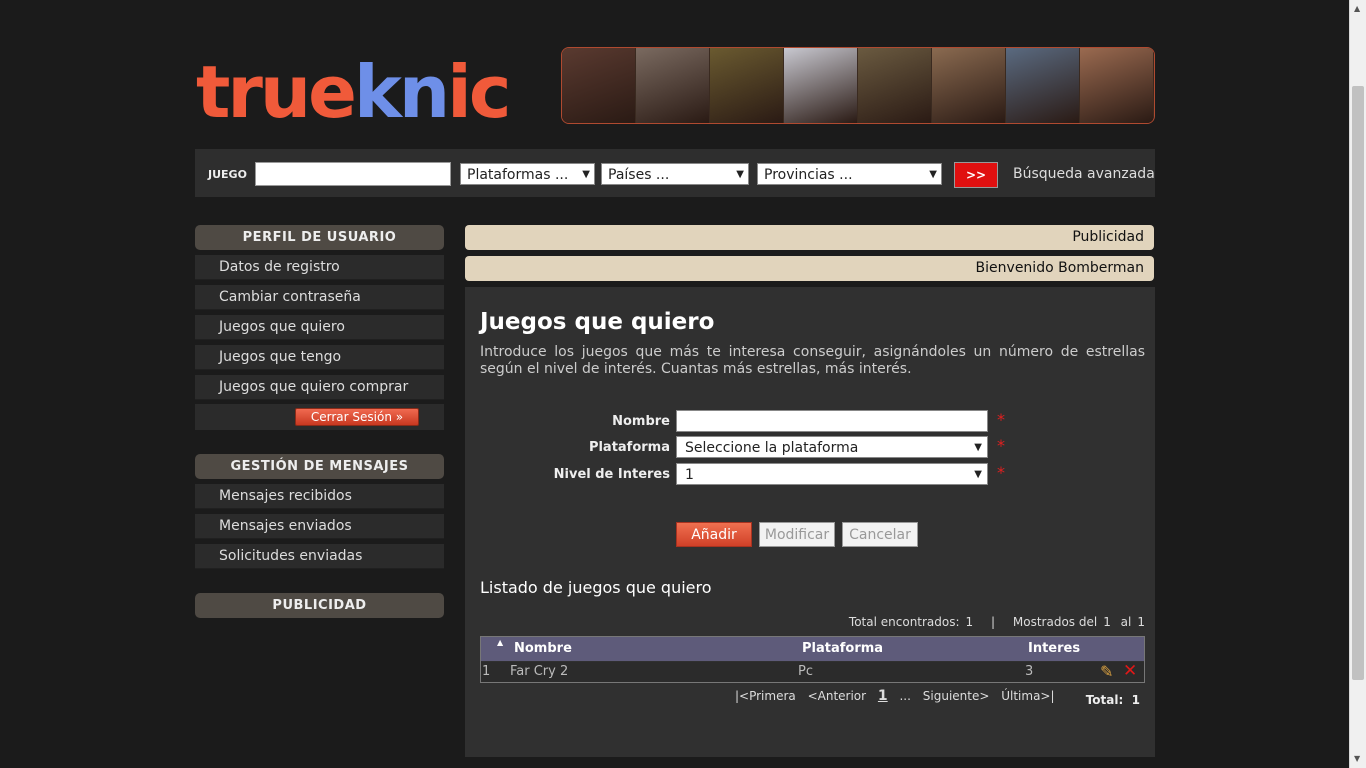 The height and width of the screenshot is (768, 1366). Describe the element at coordinates (1130, 671) in the screenshot. I see `delete-icon: ✕` at that location.